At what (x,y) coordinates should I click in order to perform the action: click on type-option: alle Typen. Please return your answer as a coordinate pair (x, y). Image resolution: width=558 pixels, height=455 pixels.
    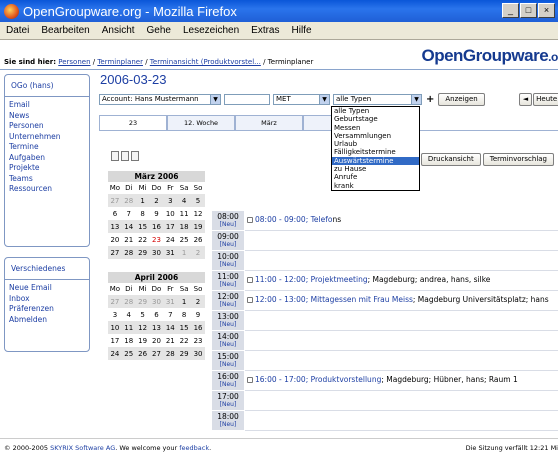
    Looking at the image, I should click on (375, 111).